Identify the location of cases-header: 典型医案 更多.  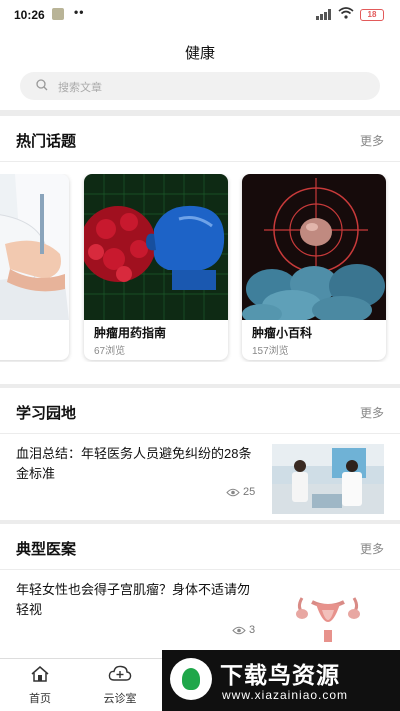
(200, 547).